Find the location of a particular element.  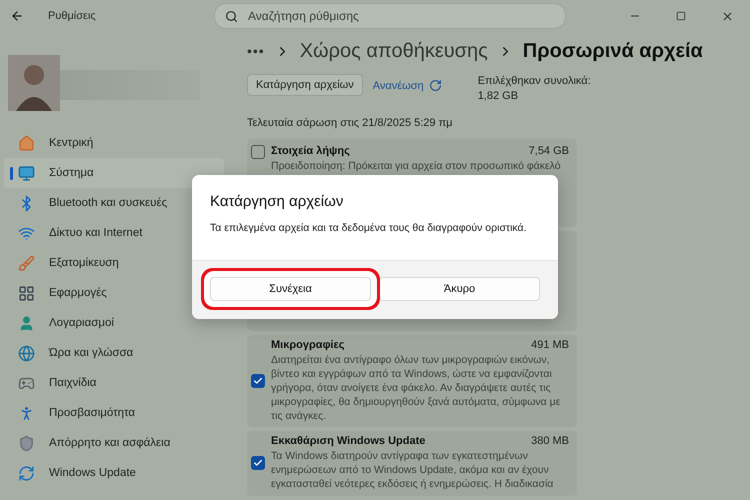

sidebar-item: Σύστημα is located at coordinates (114, 173).